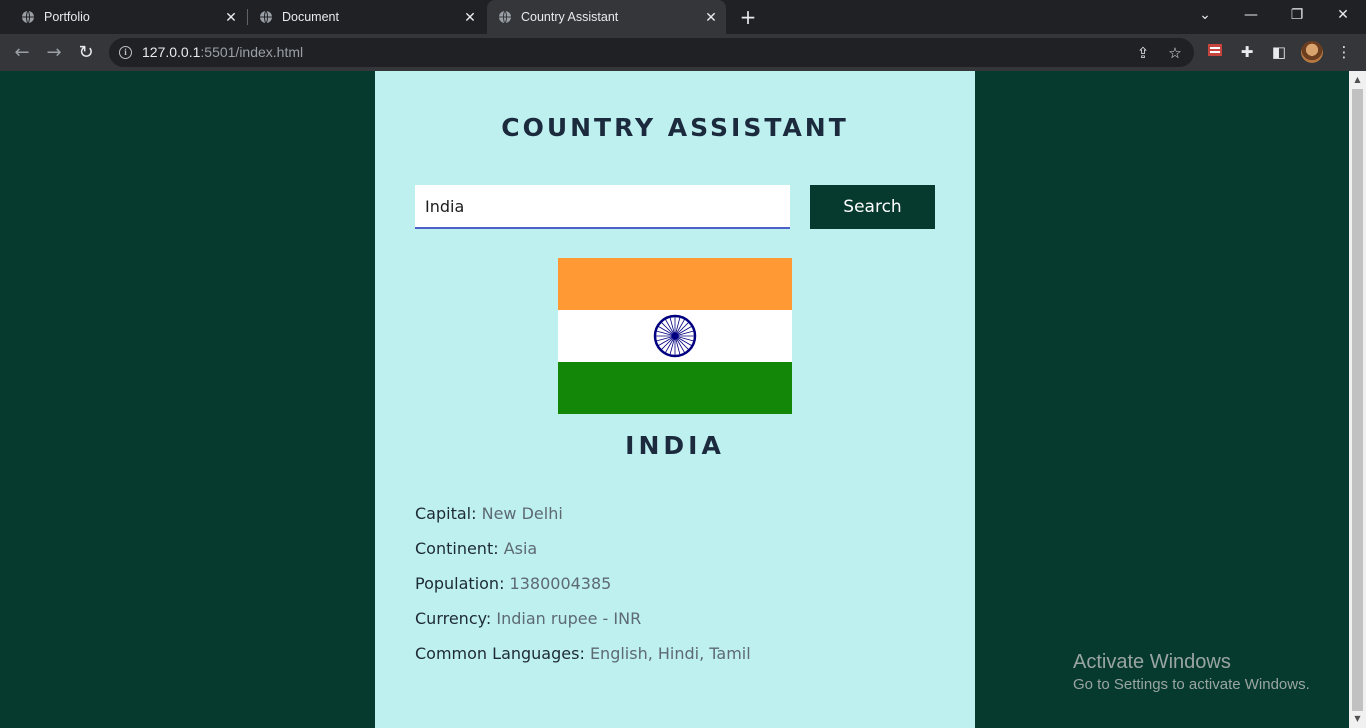  I want to click on site-info-icon: i, so click(125, 52).